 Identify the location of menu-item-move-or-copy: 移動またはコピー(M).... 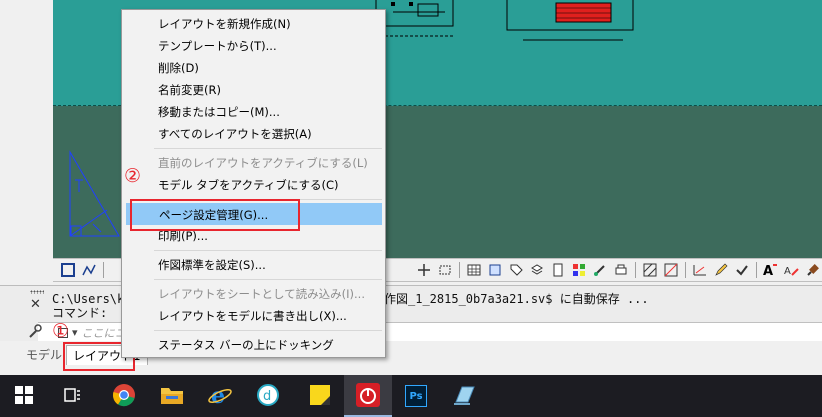
(254, 112).